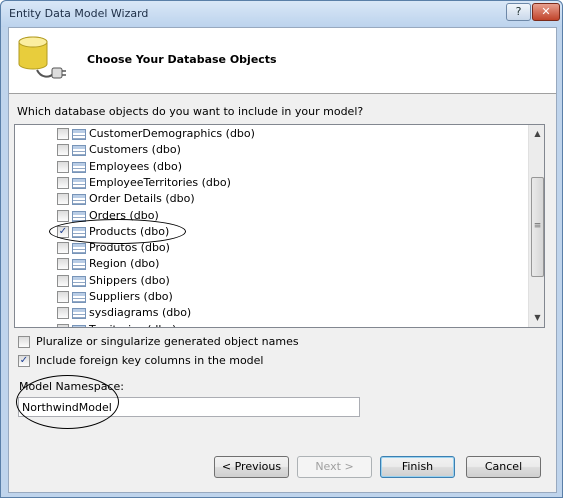  I want to click on namespace-label: Model Namespace:, so click(71, 386).